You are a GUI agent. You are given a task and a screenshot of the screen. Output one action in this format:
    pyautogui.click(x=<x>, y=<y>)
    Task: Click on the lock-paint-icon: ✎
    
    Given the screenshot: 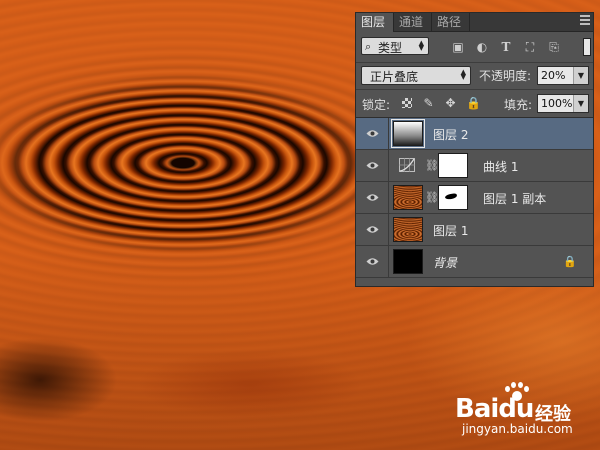 What is the action you would take?
    pyautogui.click(x=428, y=103)
    